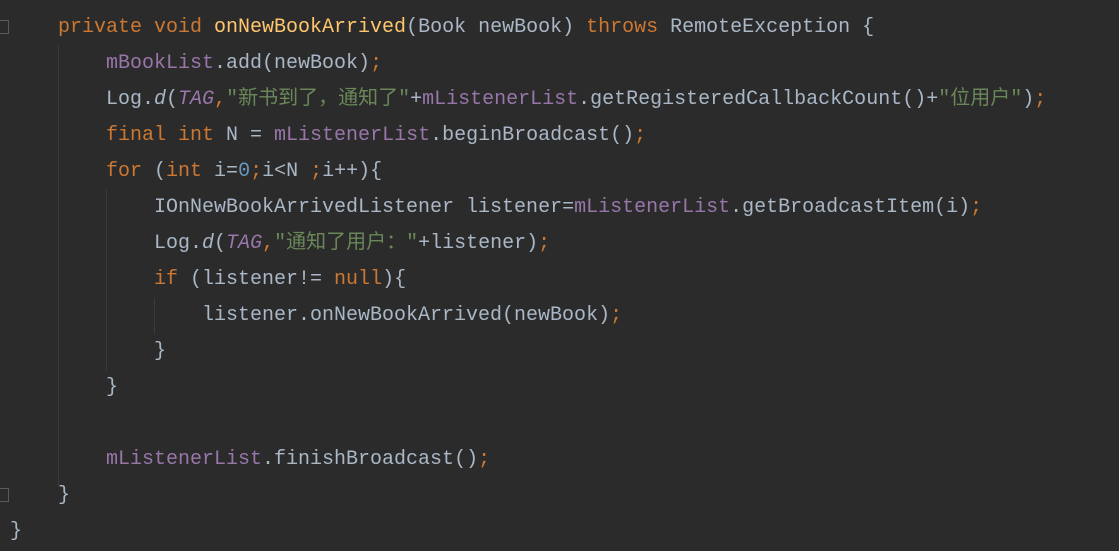 Image resolution: width=1119 pixels, height=551 pixels. I want to click on code-line: Log.d(TAG,"通知了用户："+listener);, so click(352, 244).